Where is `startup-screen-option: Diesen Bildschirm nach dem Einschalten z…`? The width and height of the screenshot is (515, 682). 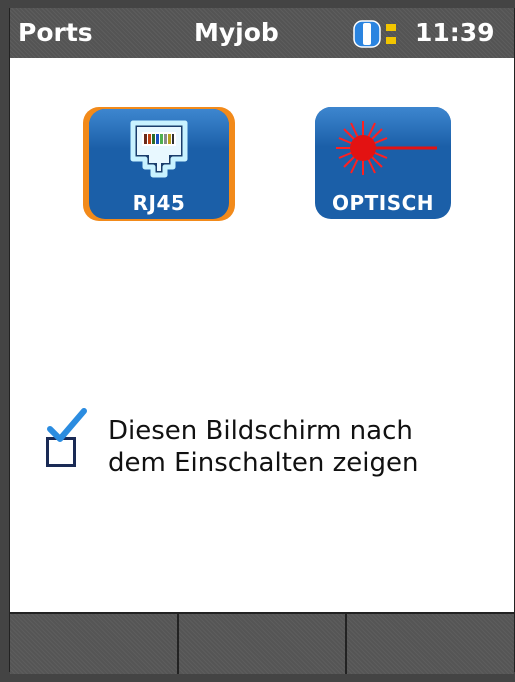
startup-screen-option: Diesen Bildschirm nach dem Einschalten z… is located at coordinates (270, 446).